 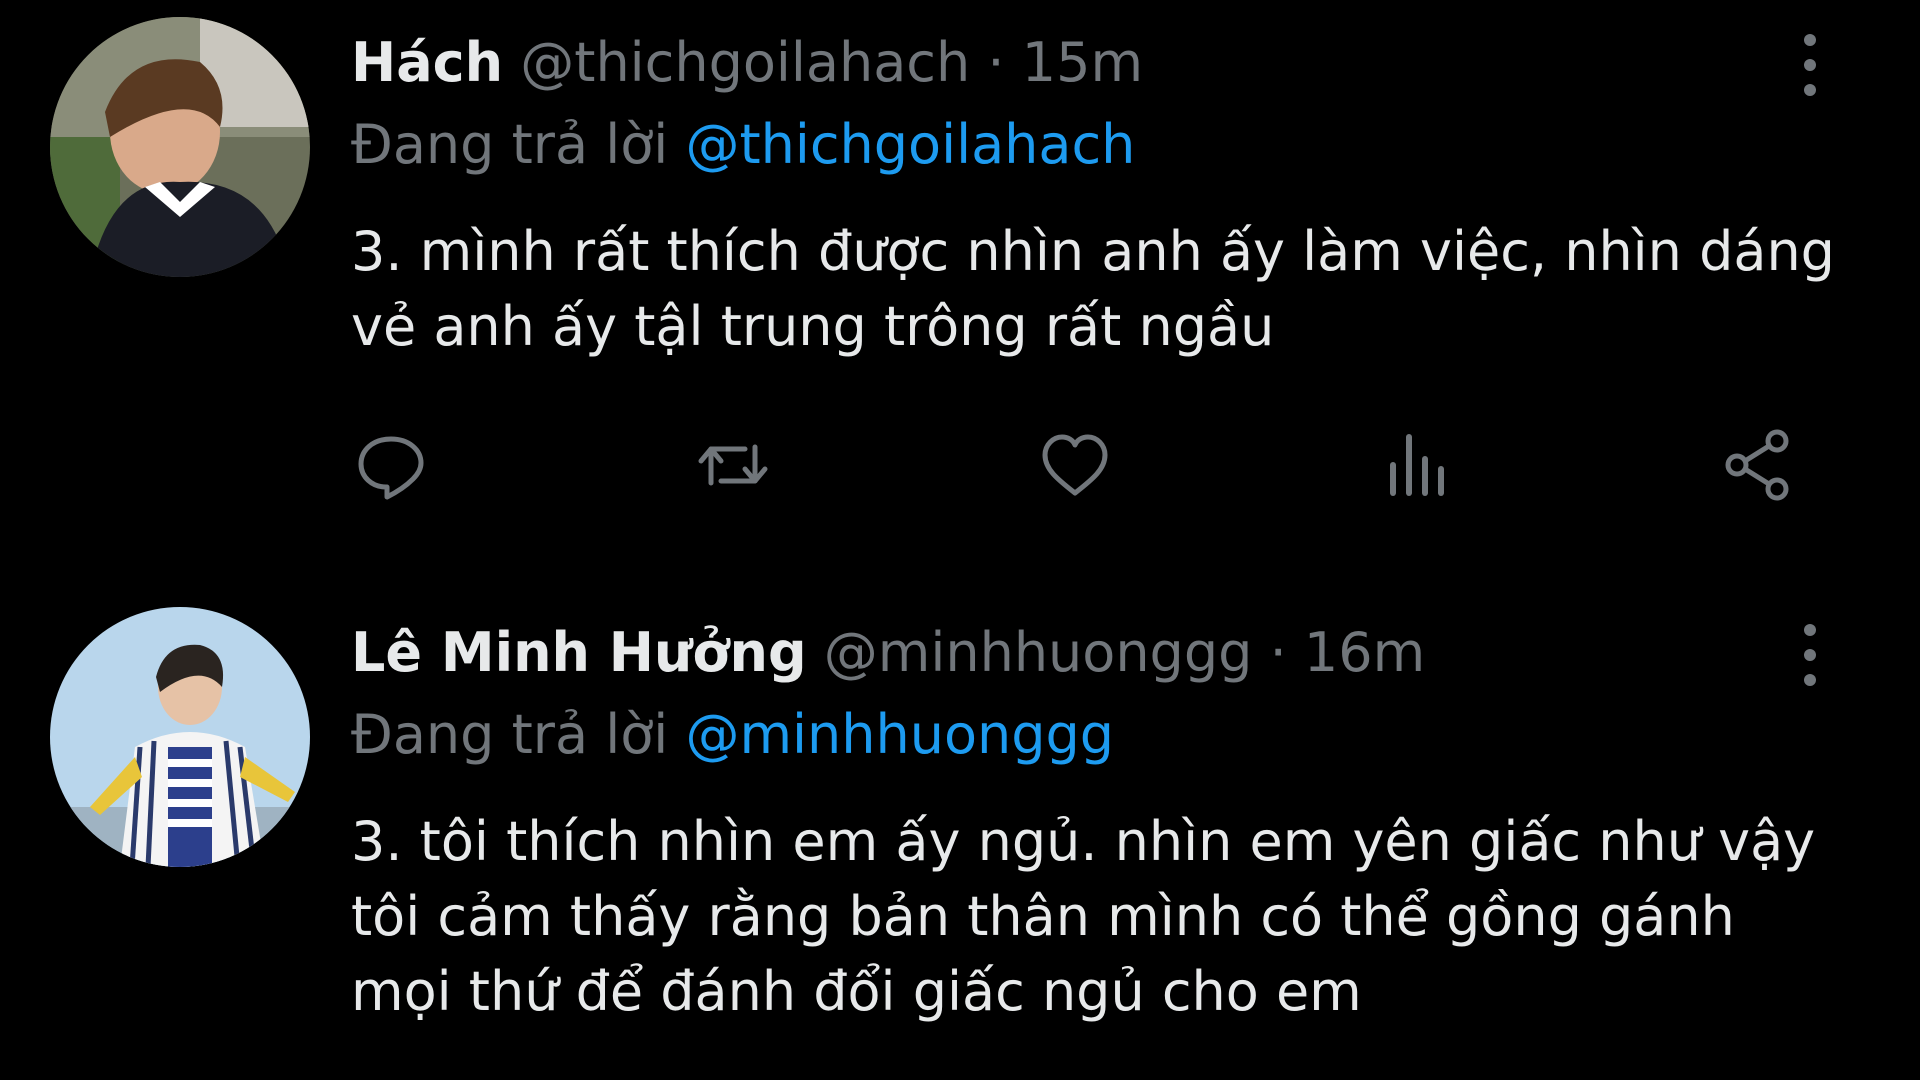 I want to click on user-handle: @thichgoilahach, so click(x=745, y=62).